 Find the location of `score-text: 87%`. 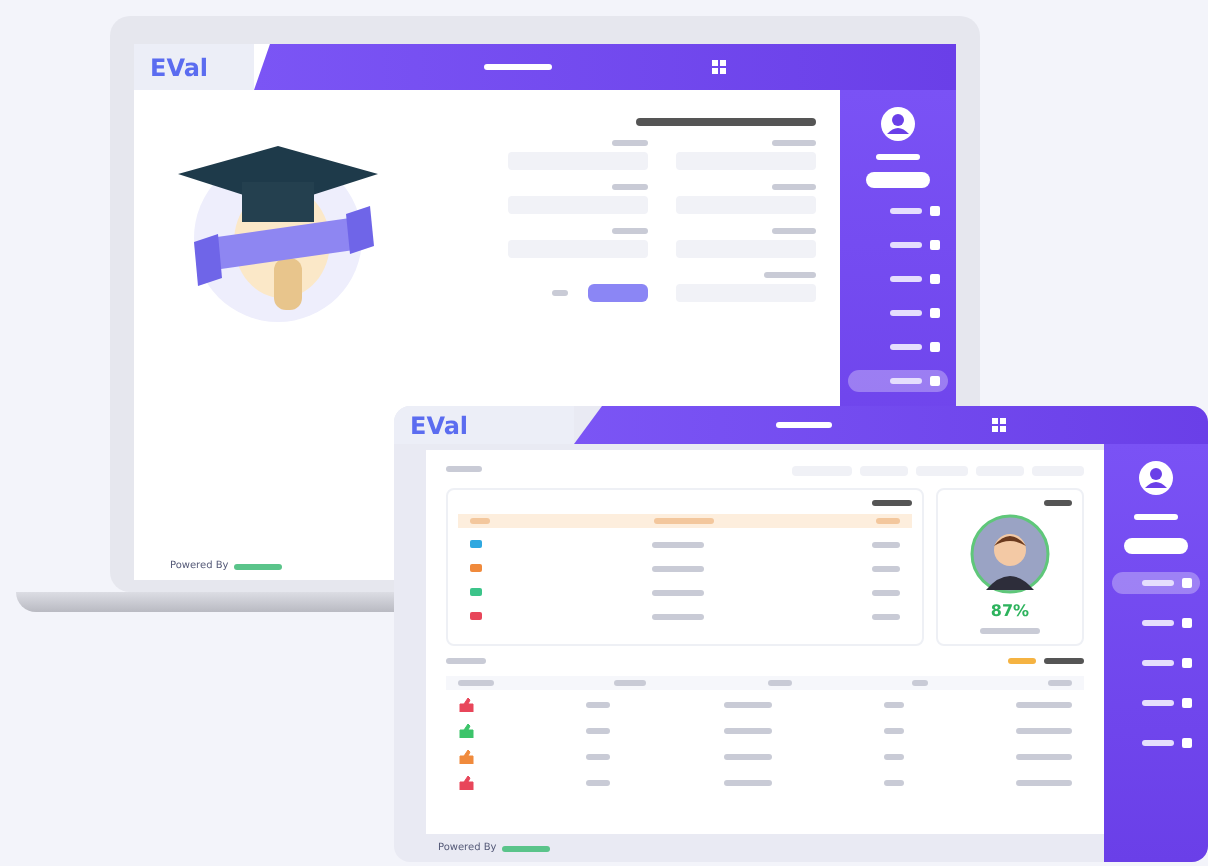

score-text: 87% is located at coordinates (1010, 611).